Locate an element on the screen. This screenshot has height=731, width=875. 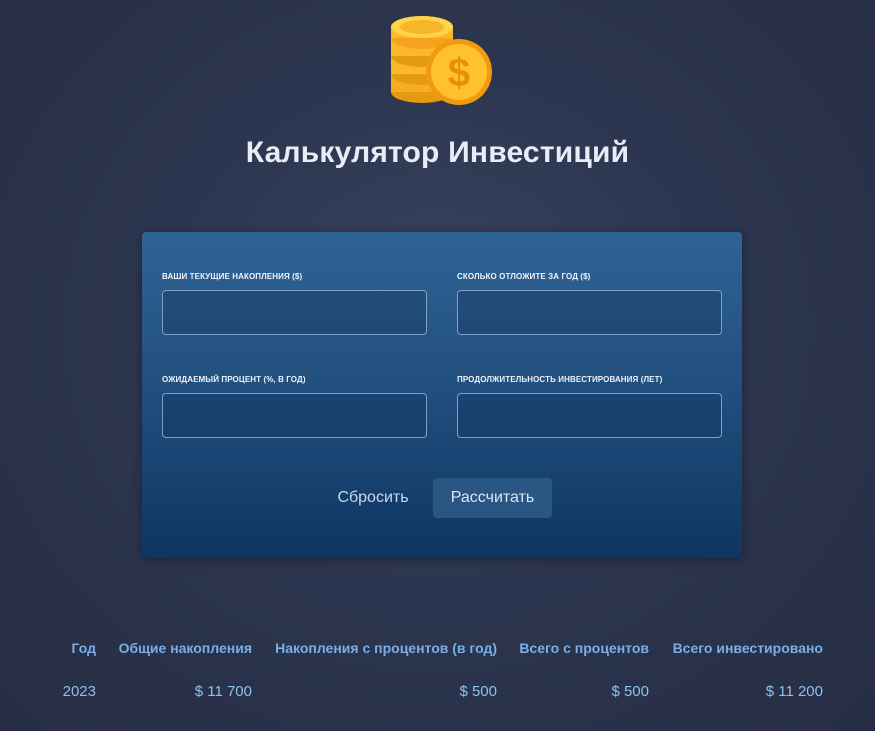
cell-total-interest: $ 500 is located at coordinates (630, 691).